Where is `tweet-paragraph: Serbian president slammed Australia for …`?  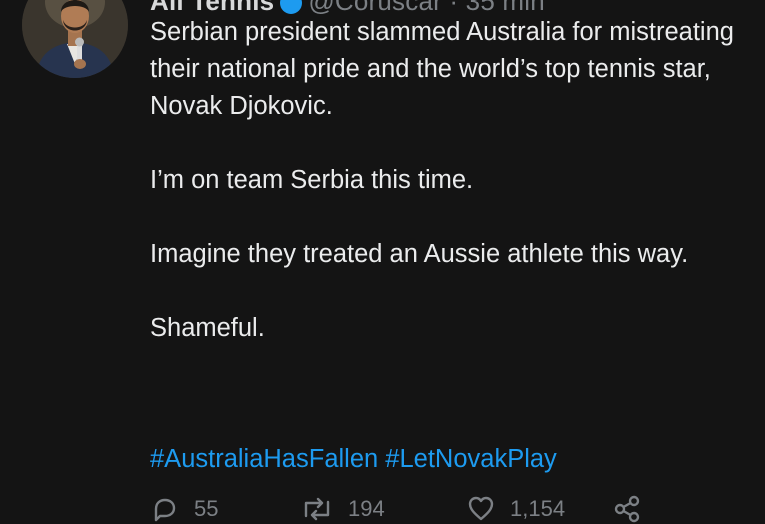
tweet-paragraph: Serbian president slammed Australia for … is located at coordinates (442, 69).